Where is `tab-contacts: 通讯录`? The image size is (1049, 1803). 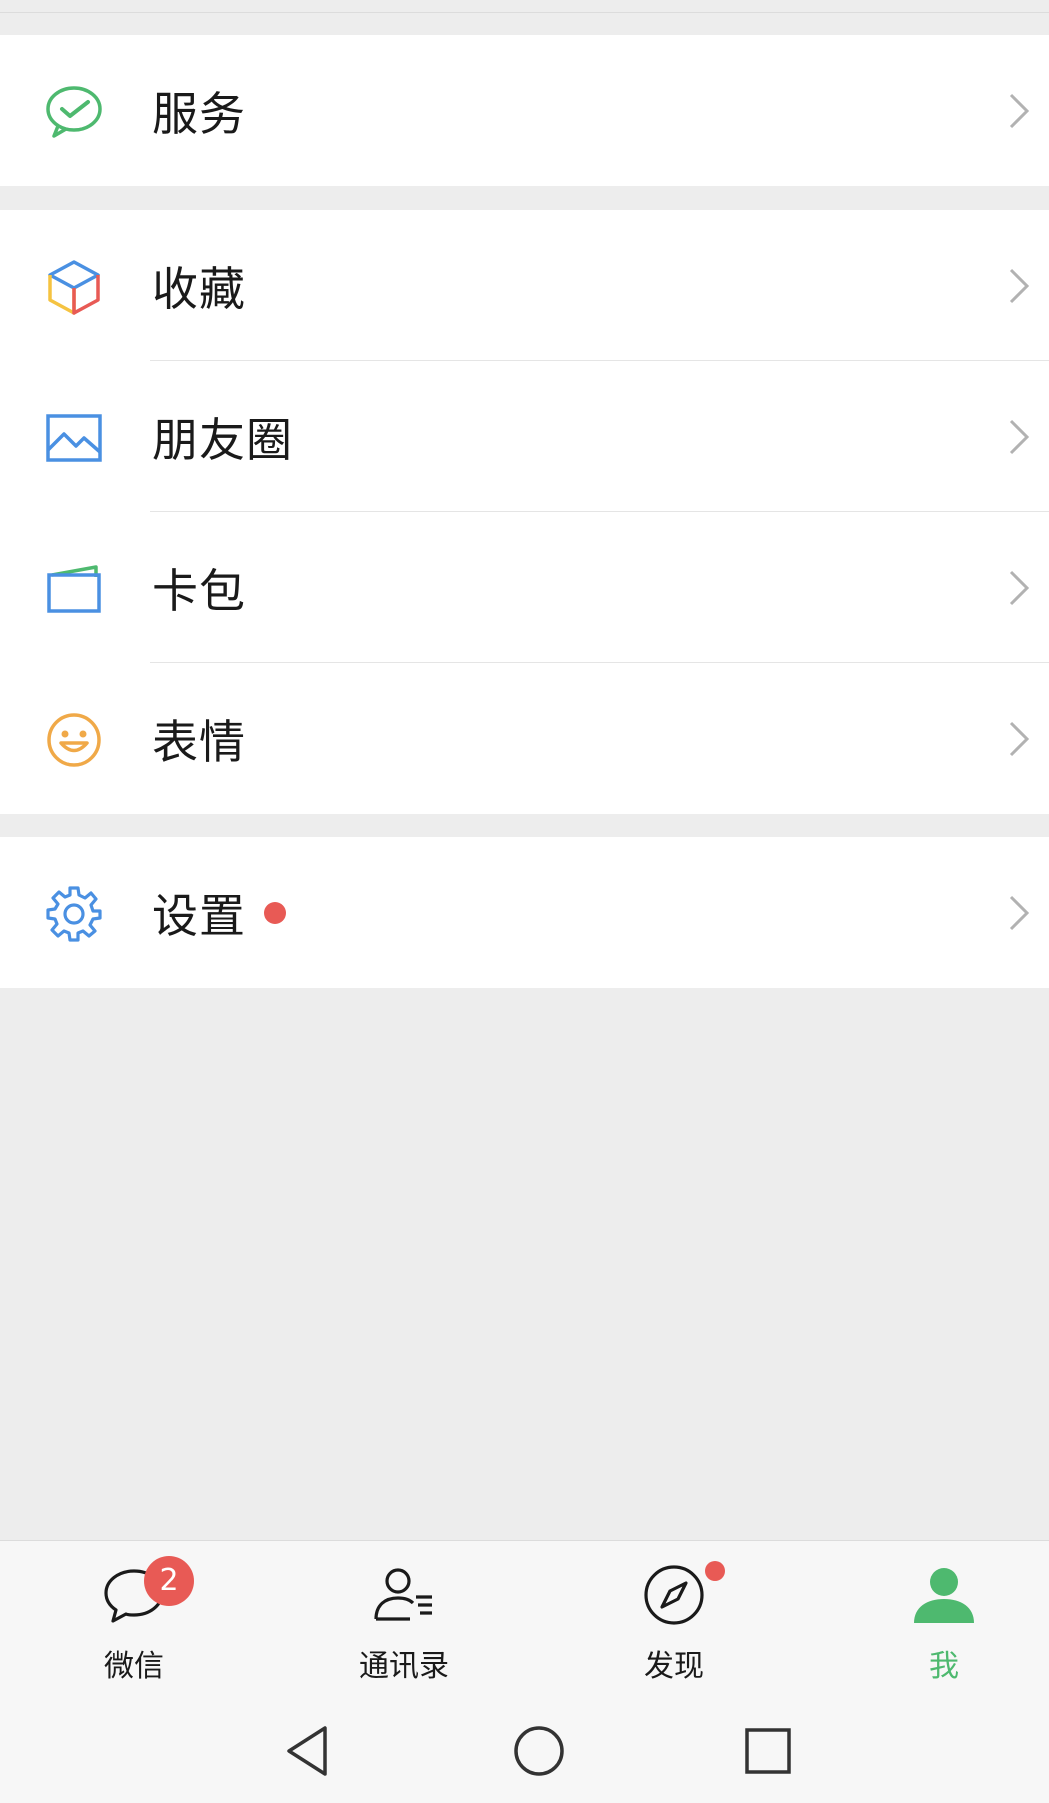
tab-contacts: 通讯录 is located at coordinates (404, 1616).